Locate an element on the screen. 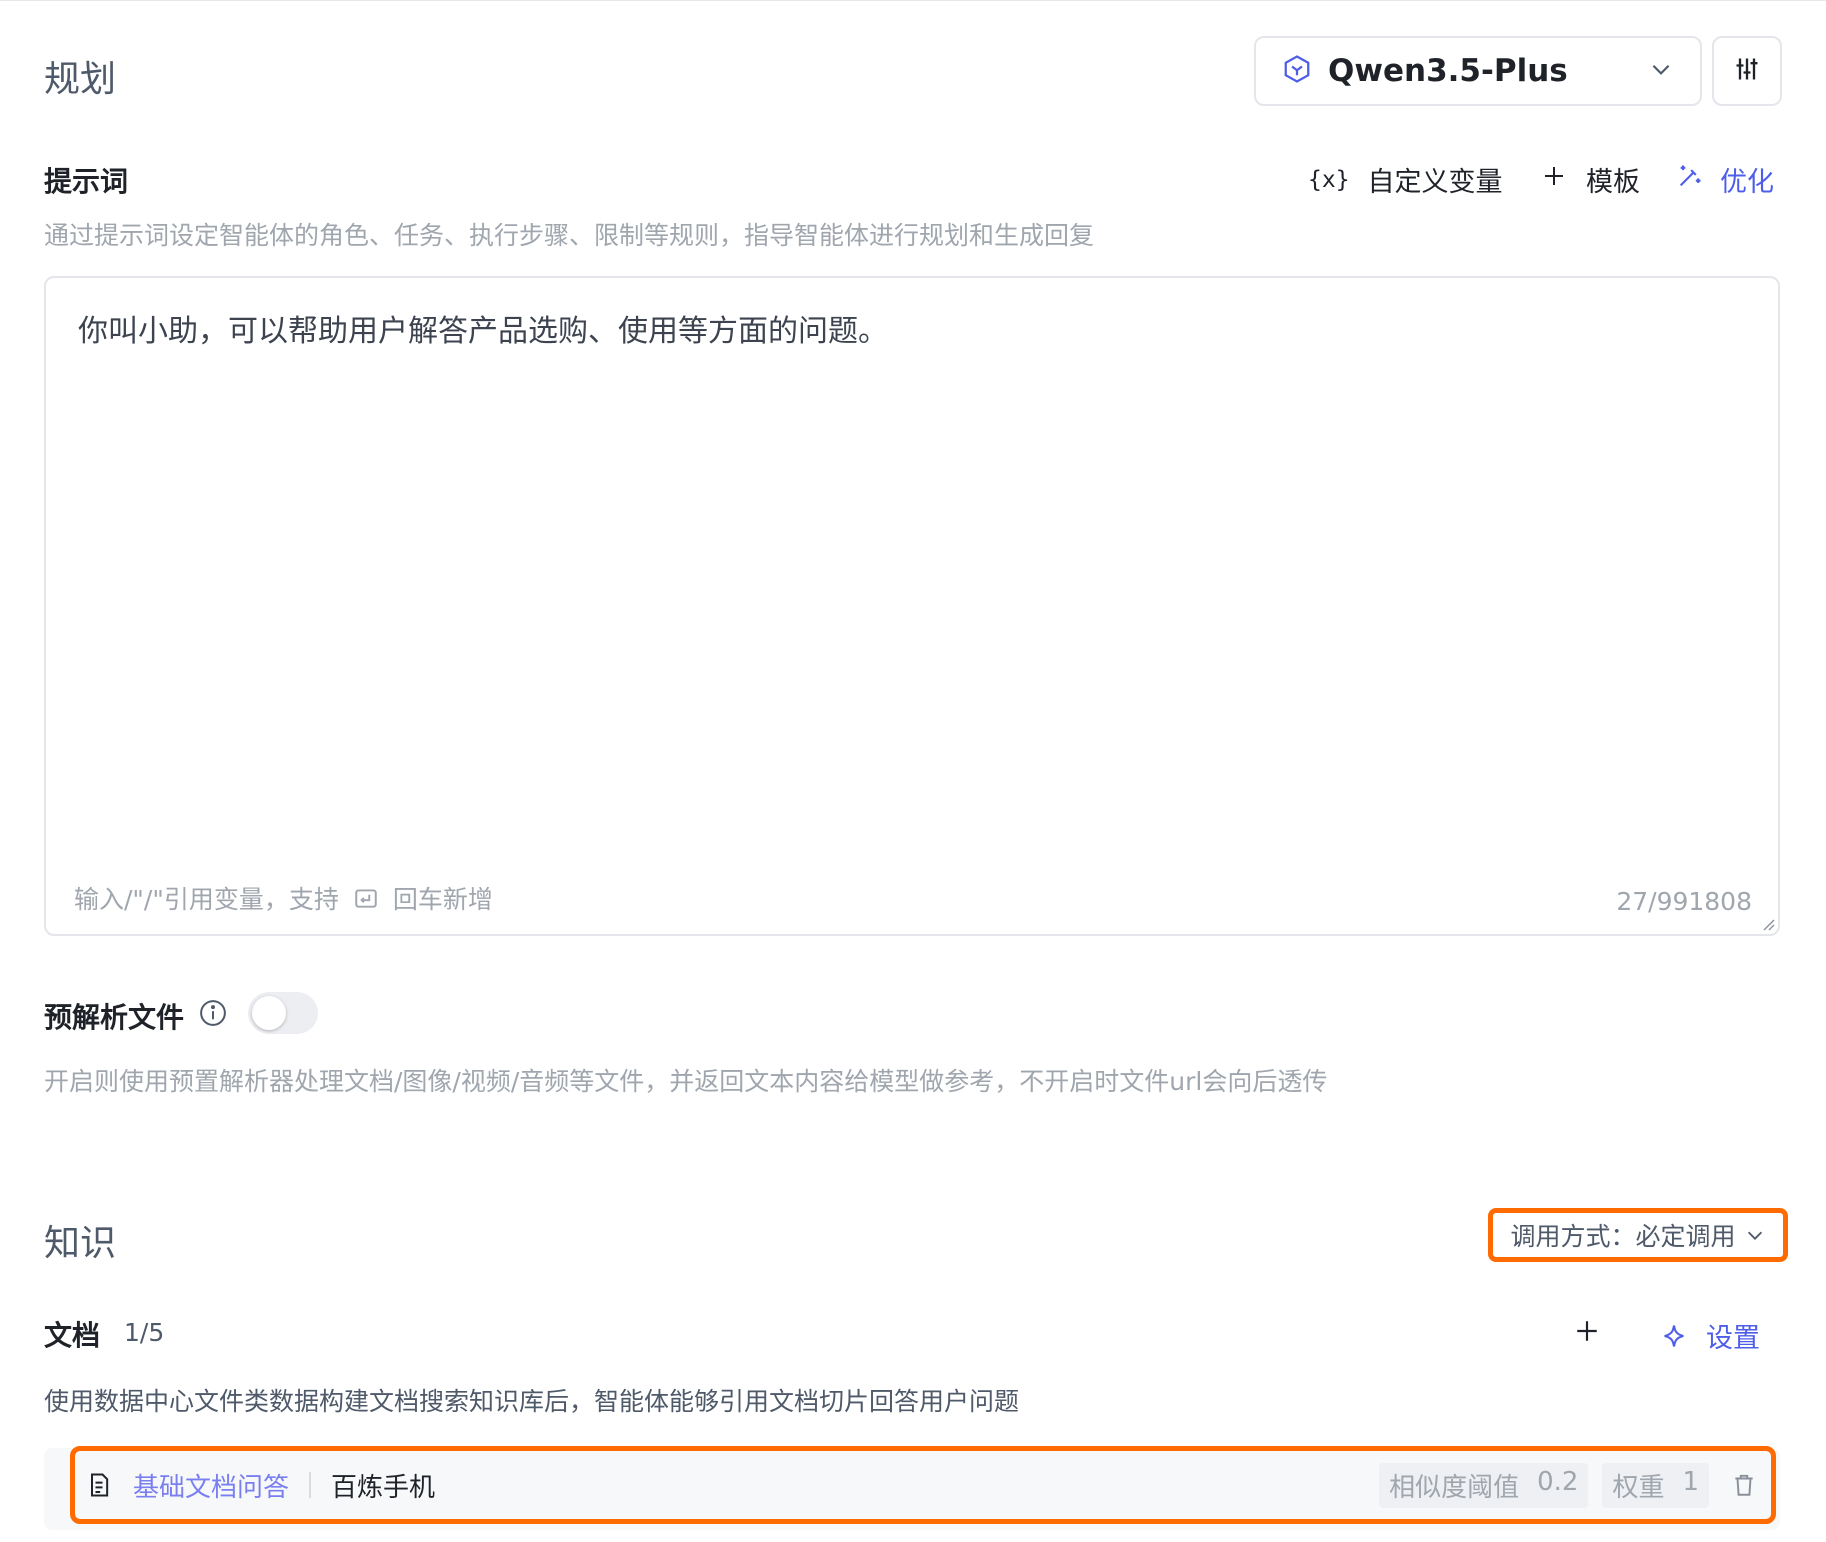 This screenshot has height=1542, width=1826. resize-handle is located at coordinates (1768, 924).